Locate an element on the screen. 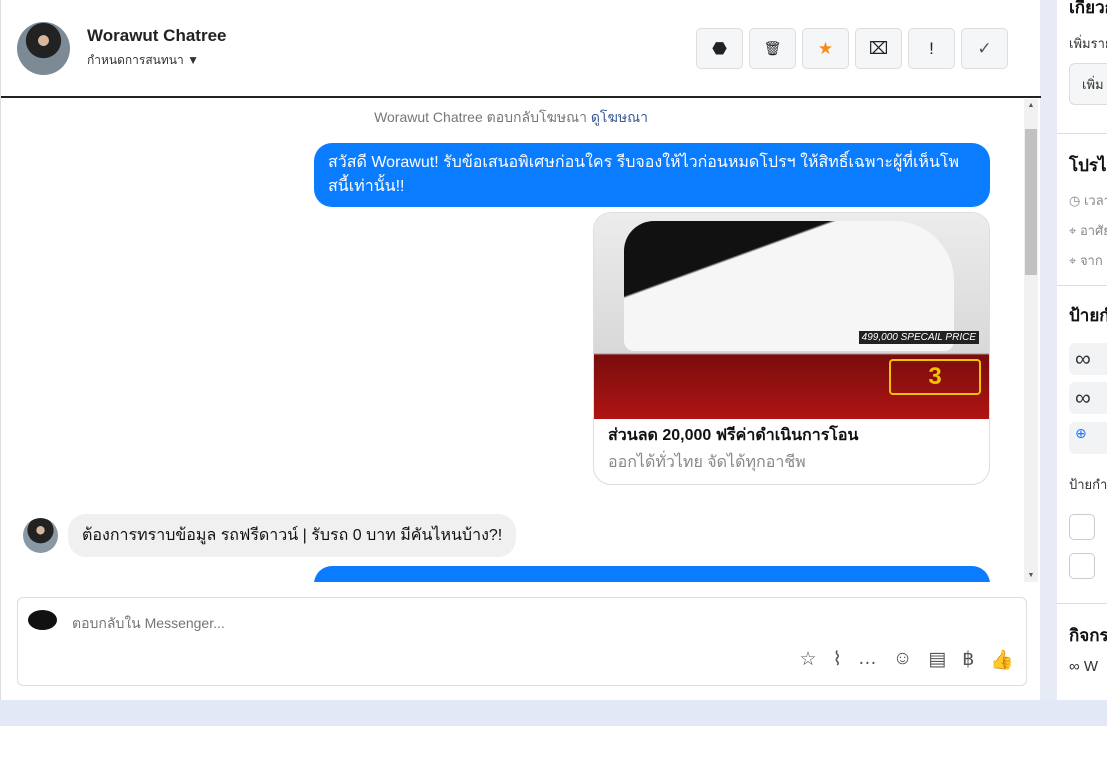 Image resolution: width=1107 pixels, height=781 pixels. from-label: จาก is located at coordinates (1091, 260).